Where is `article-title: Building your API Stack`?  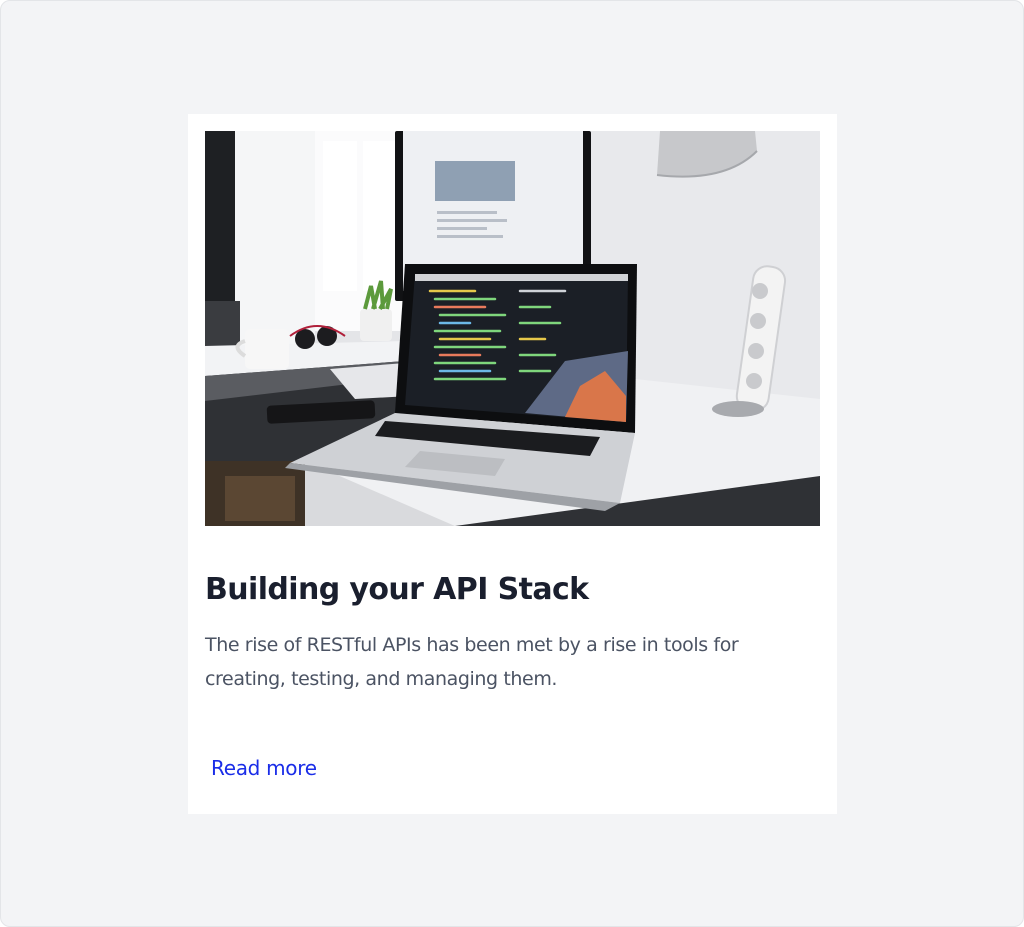 article-title: Building your API Stack is located at coordinates (397, 589).